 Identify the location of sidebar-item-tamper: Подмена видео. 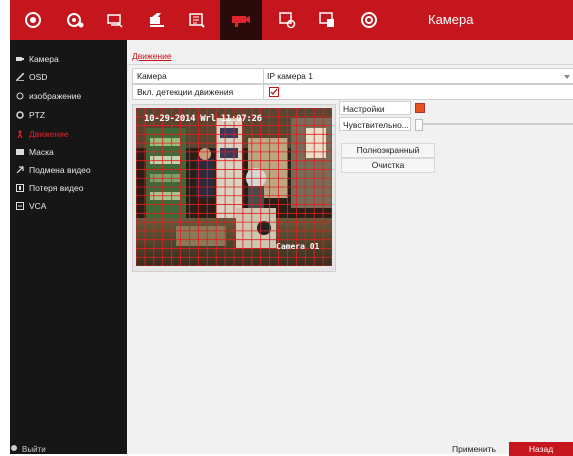
(53, 170).